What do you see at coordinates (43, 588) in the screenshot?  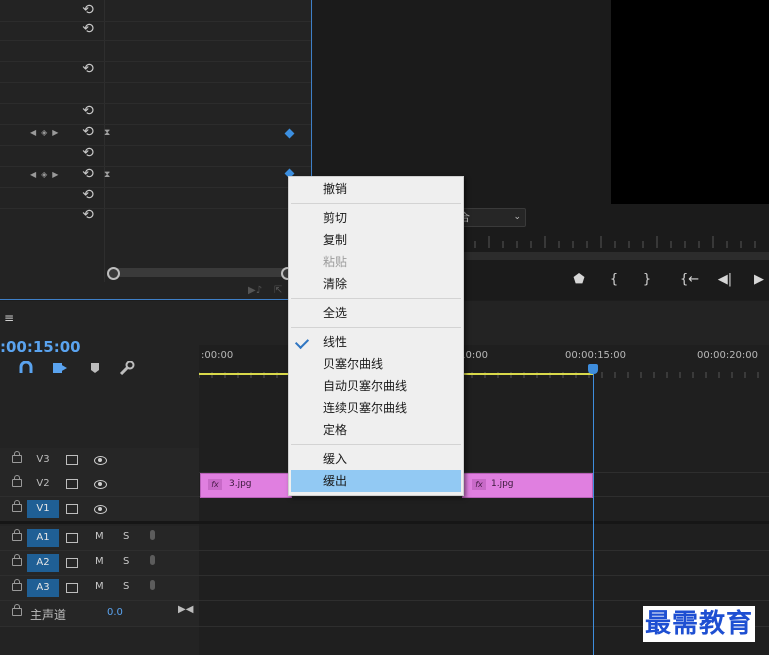 I see `track-name: A3` at bounding box center [43, 588].